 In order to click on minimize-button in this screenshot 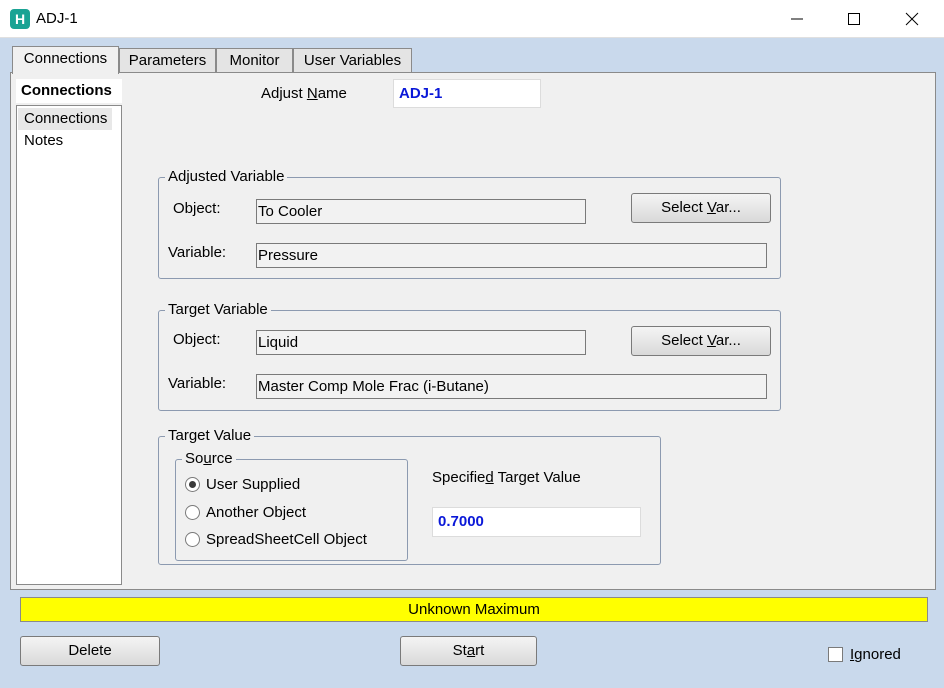, I will do `click(797, 19)`.